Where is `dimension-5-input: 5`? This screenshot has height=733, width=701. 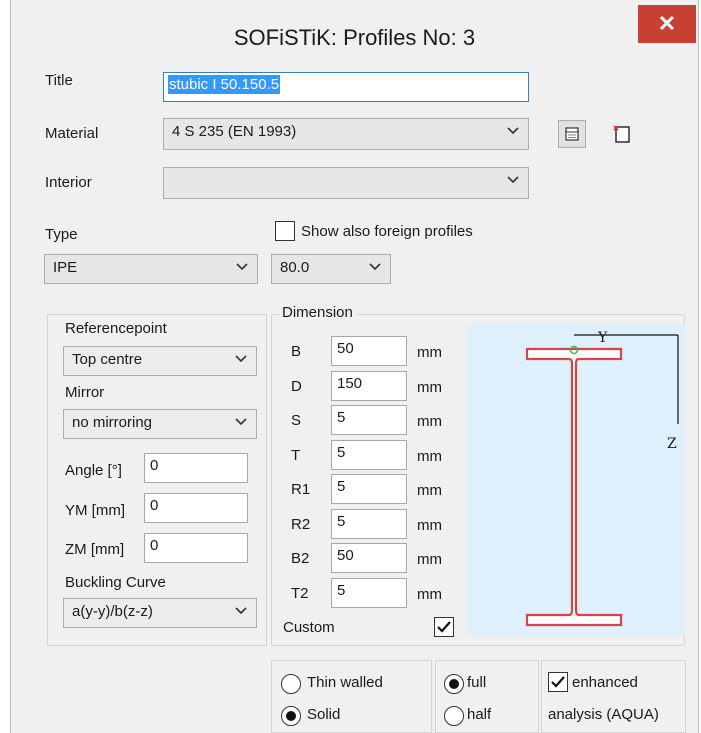 dimension-5-input: 5 is located at coordinates (369, 524).